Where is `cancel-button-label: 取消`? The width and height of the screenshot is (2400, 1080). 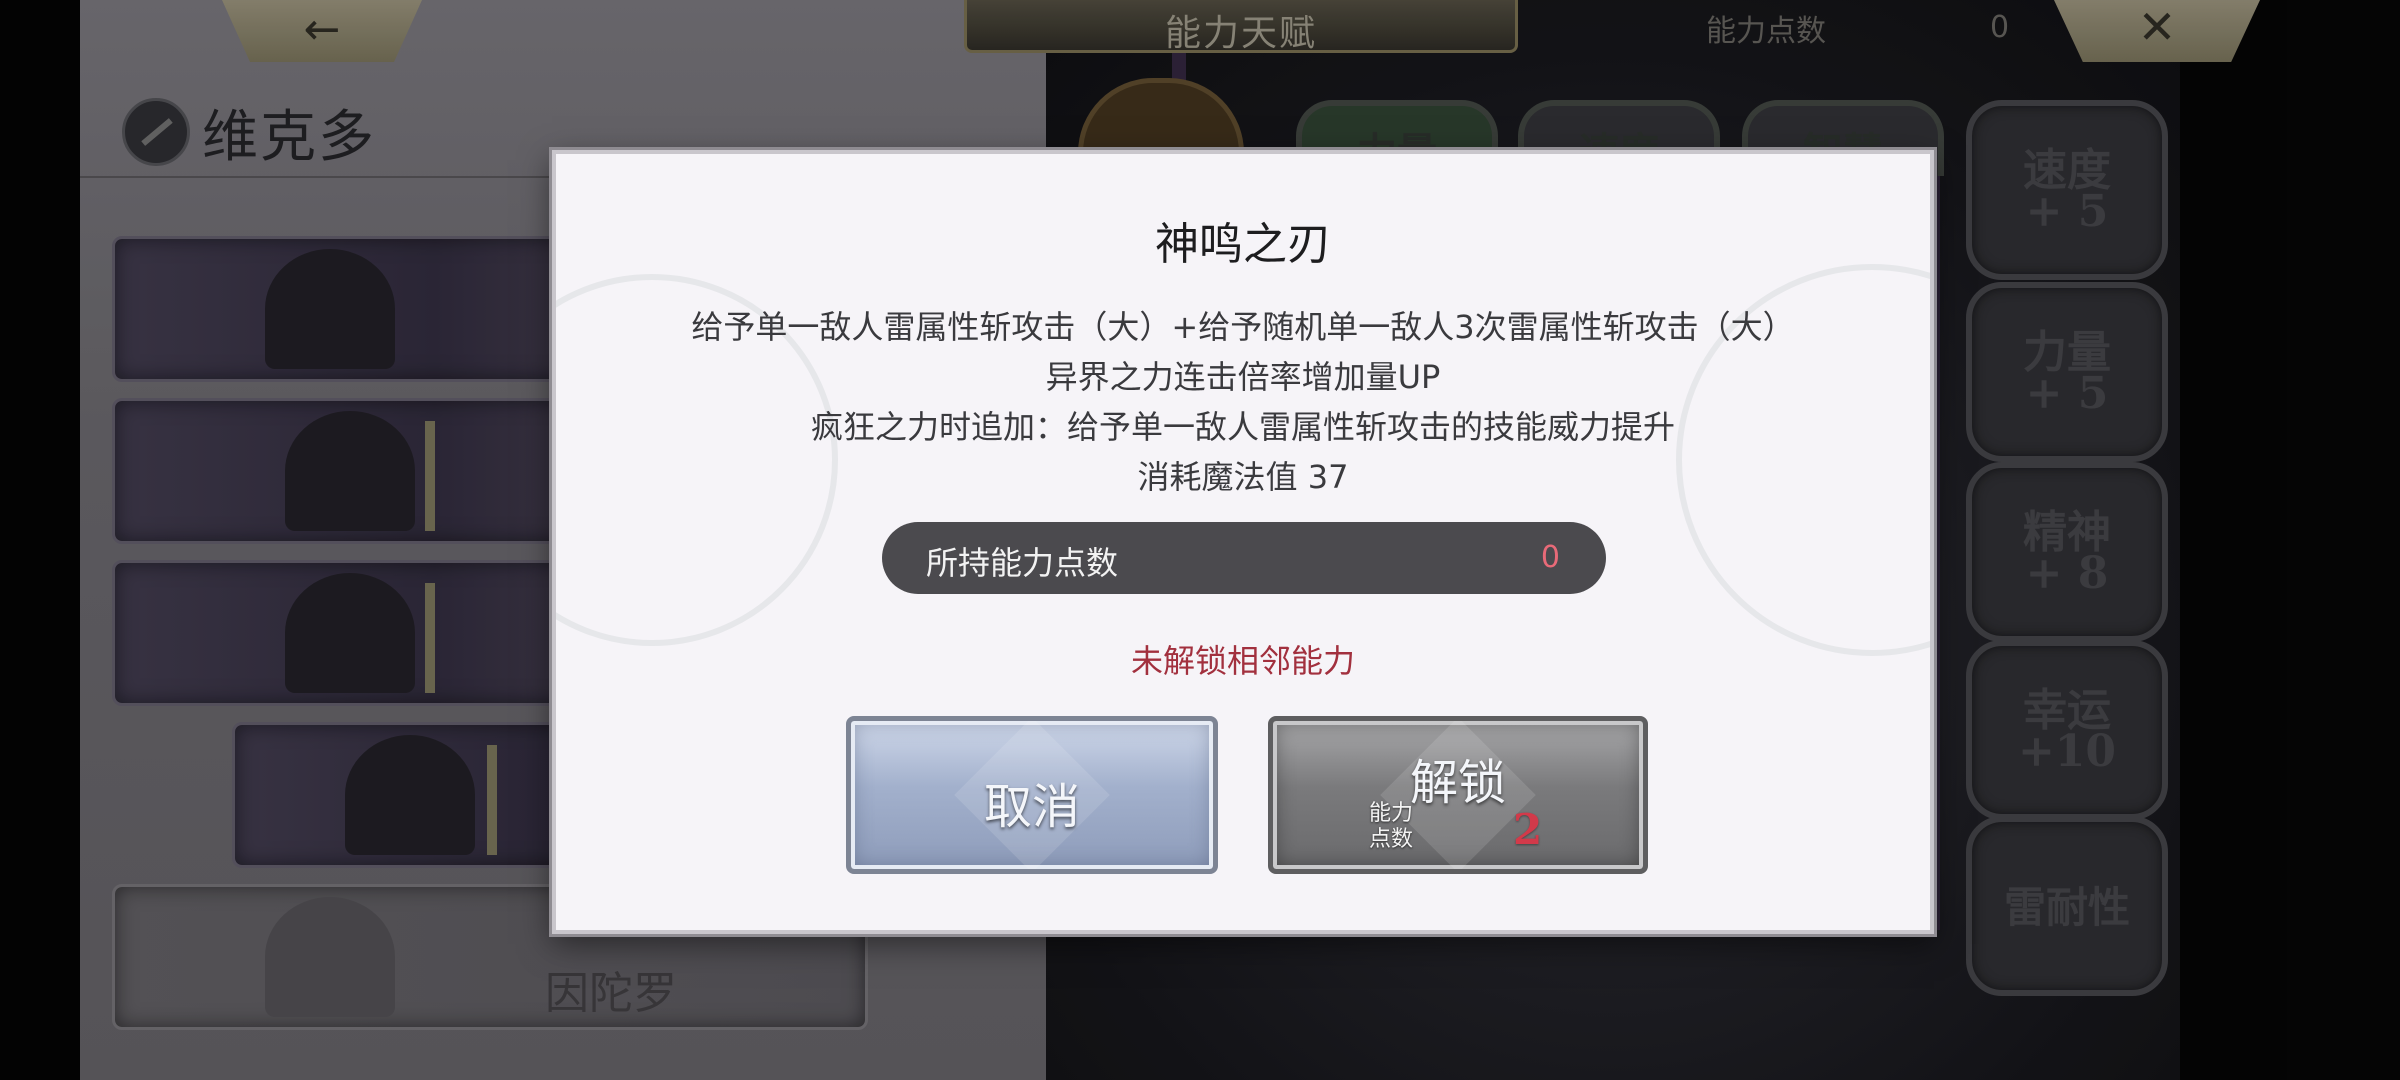 cancel-button-label: 取消 is located at coordinates (1031, 807).